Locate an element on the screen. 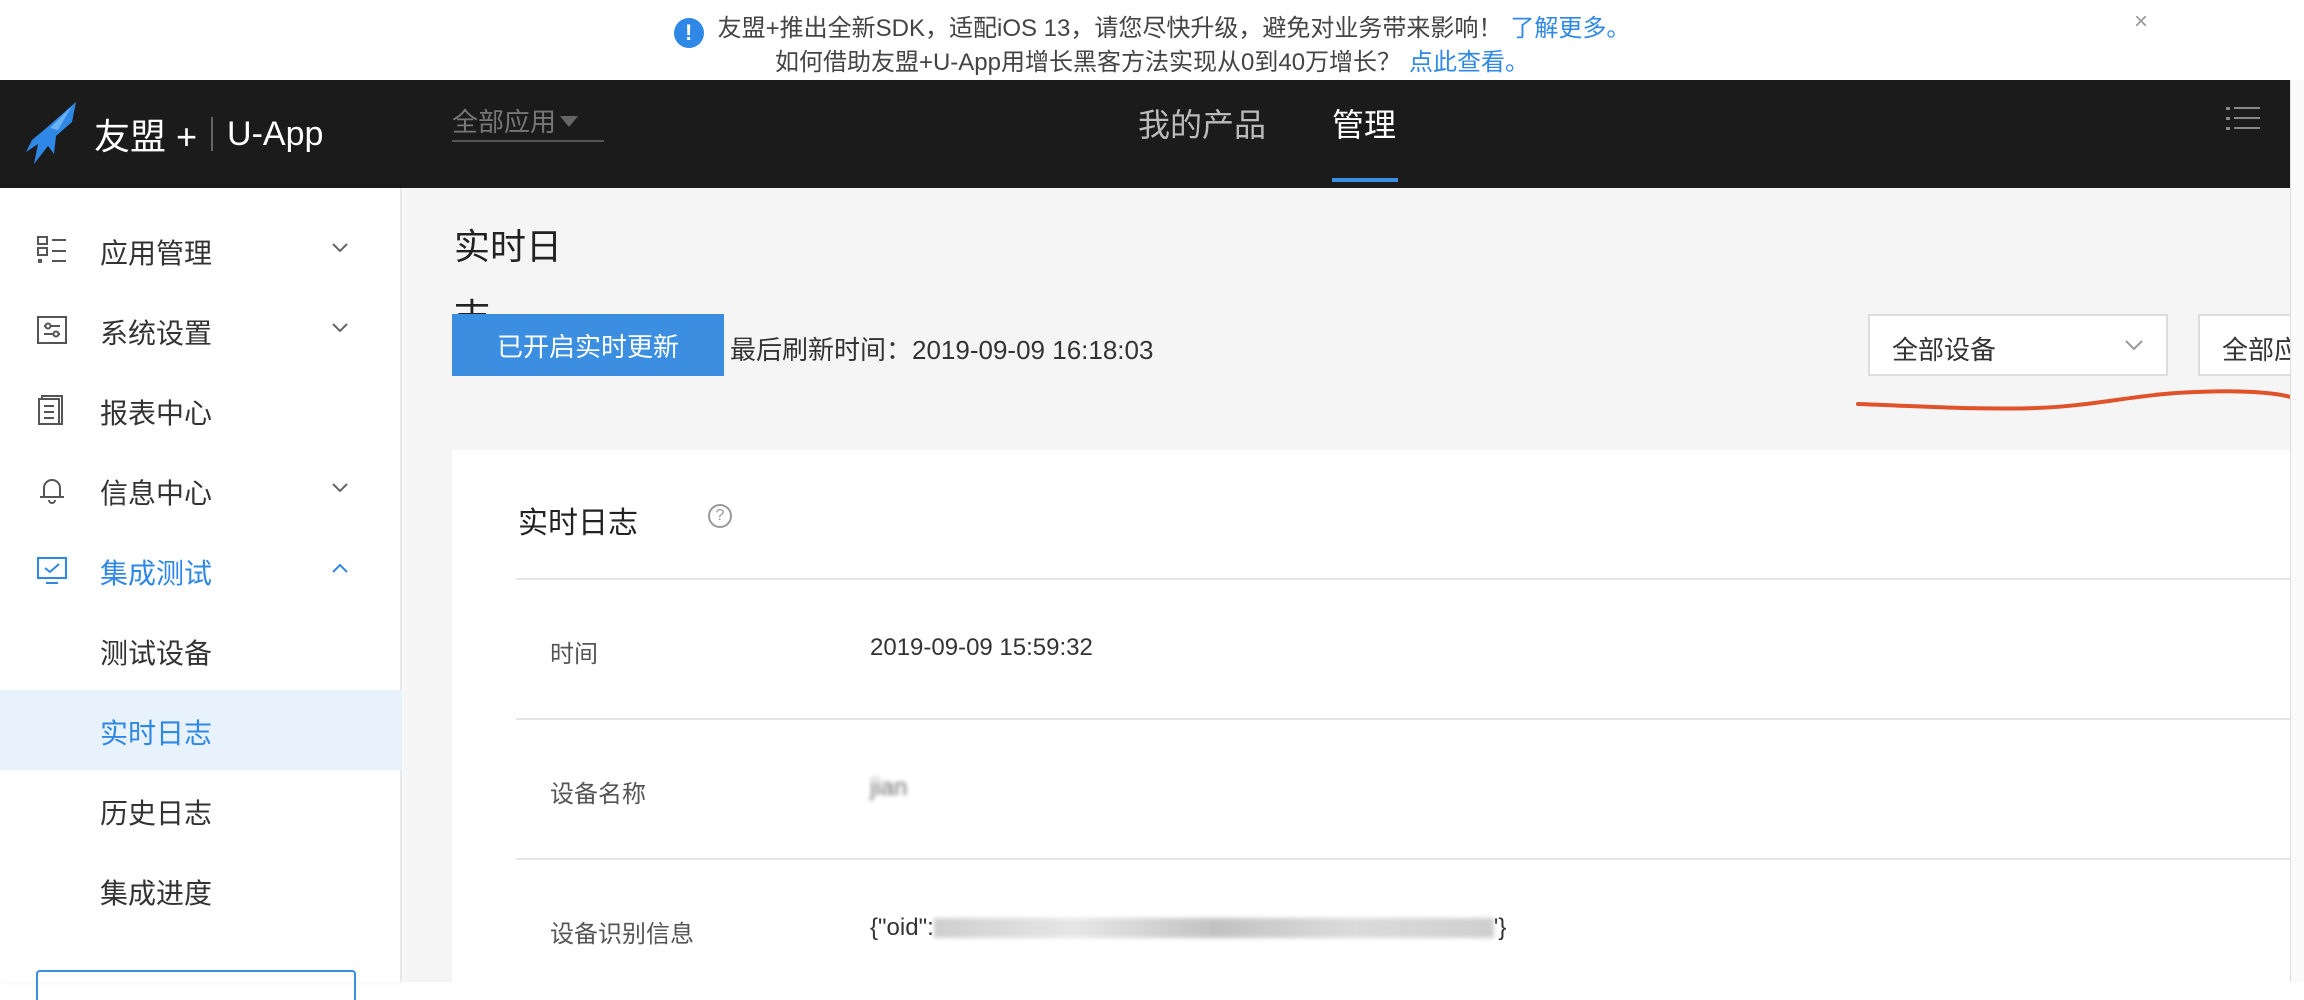 This screenshot has width=2304, height=1000. sidebar-item-app-management: 应用管理 is located at coordinates (201, 250).